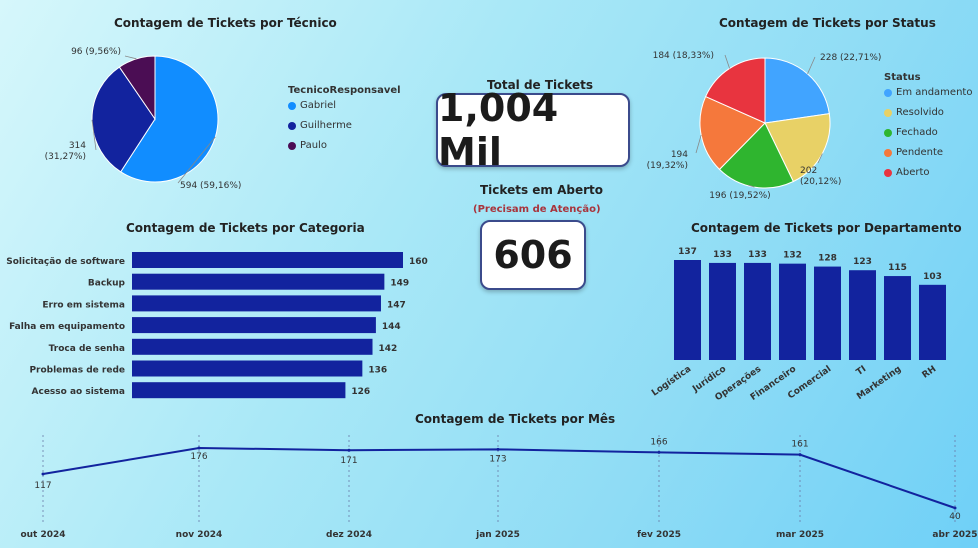 Image resolution: width=978 pixels, height=548 pixels. Describe the element at coordinates (914, 112) in the screenshot. I see `legend-item-status: Resolvido` at that location.